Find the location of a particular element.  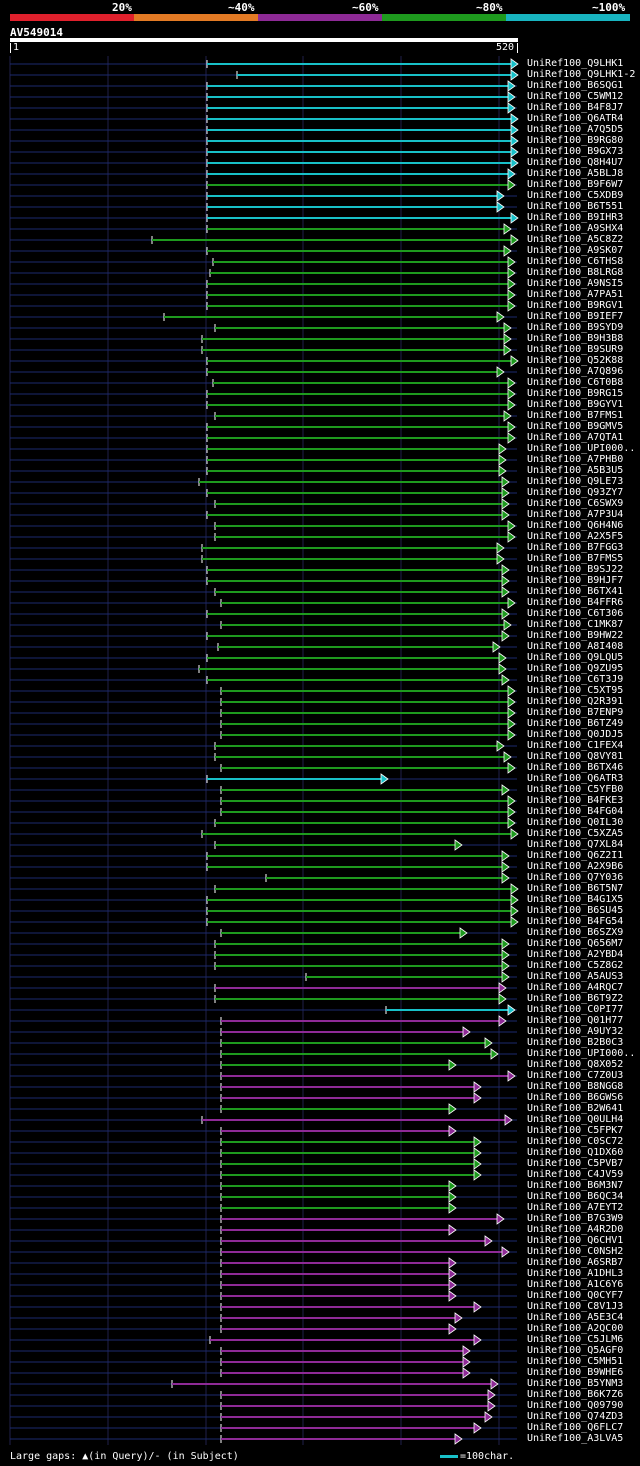

hit-label: UniRef100_Q93ZY7 is located at coordinates (575, 492).